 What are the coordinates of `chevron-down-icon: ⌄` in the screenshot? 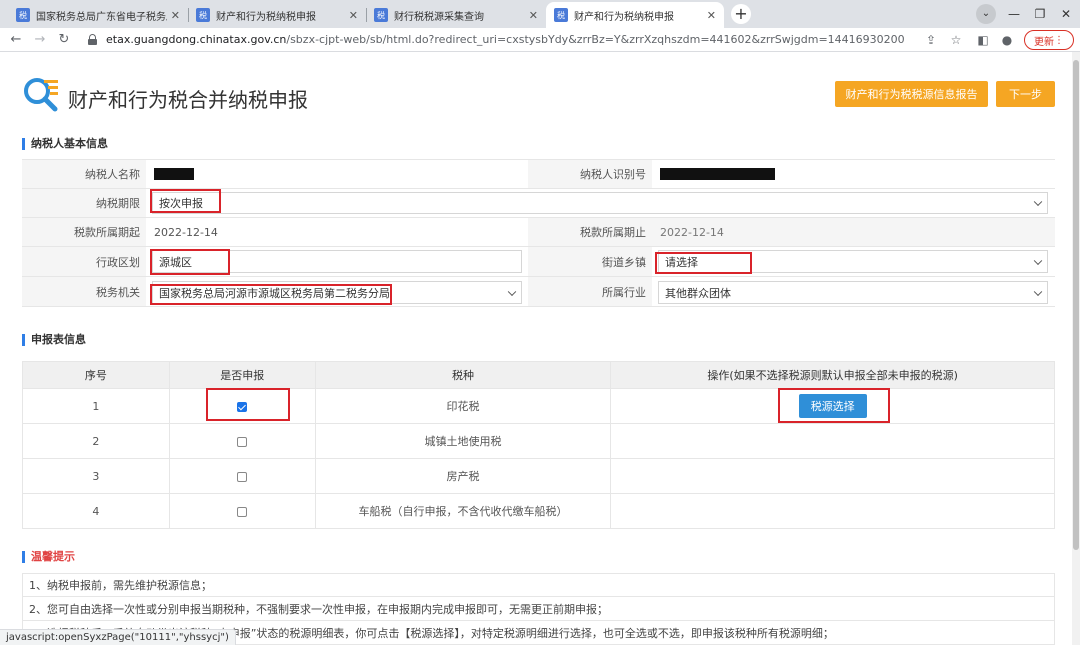 It's located at (986, 14).